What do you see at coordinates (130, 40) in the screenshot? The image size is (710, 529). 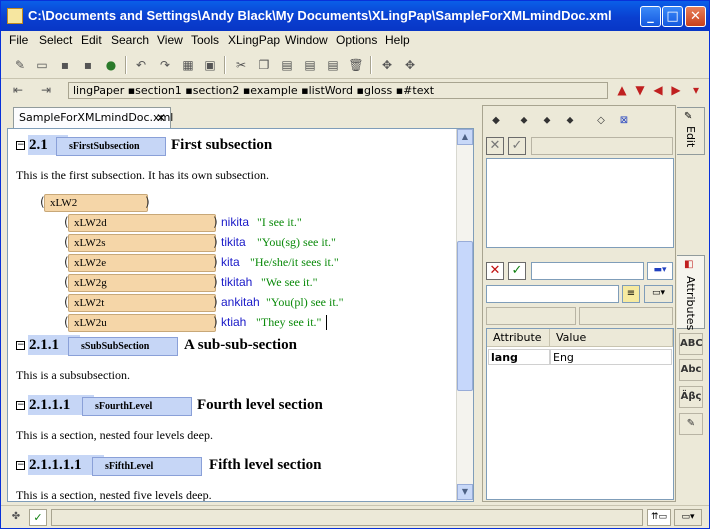 I see `menu-search: Search` at bounding box center [130, 40].